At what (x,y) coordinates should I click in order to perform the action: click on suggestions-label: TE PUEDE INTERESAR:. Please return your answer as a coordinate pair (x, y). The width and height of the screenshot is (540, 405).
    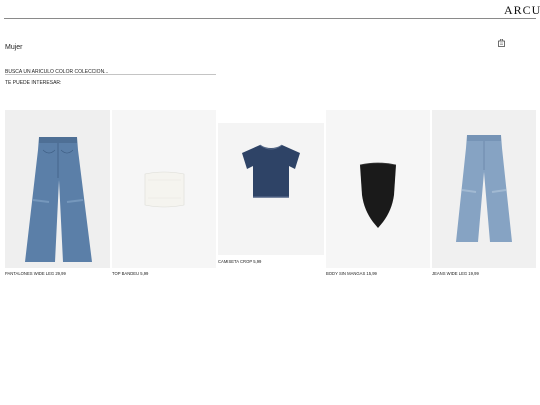
    Looking at the image, I should click on (33, 83).